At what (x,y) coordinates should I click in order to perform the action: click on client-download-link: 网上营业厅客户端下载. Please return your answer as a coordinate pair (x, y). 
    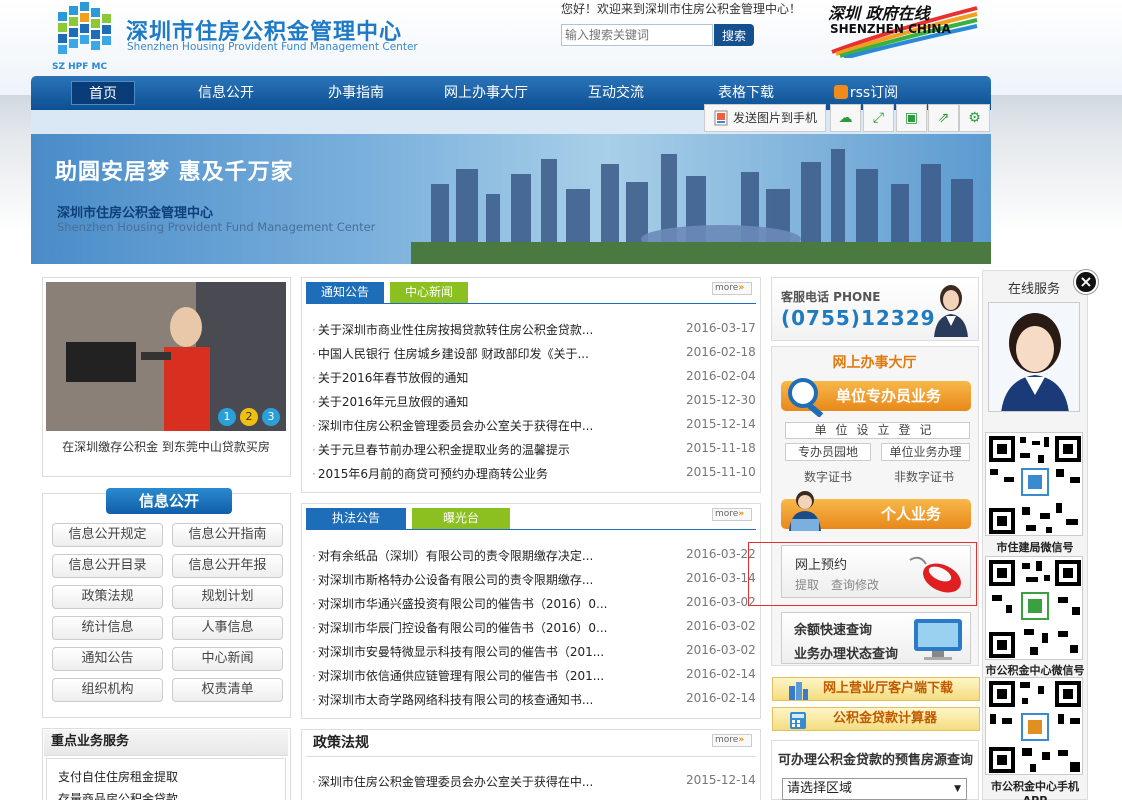
    Looking at the image, I should click on (876, 689).